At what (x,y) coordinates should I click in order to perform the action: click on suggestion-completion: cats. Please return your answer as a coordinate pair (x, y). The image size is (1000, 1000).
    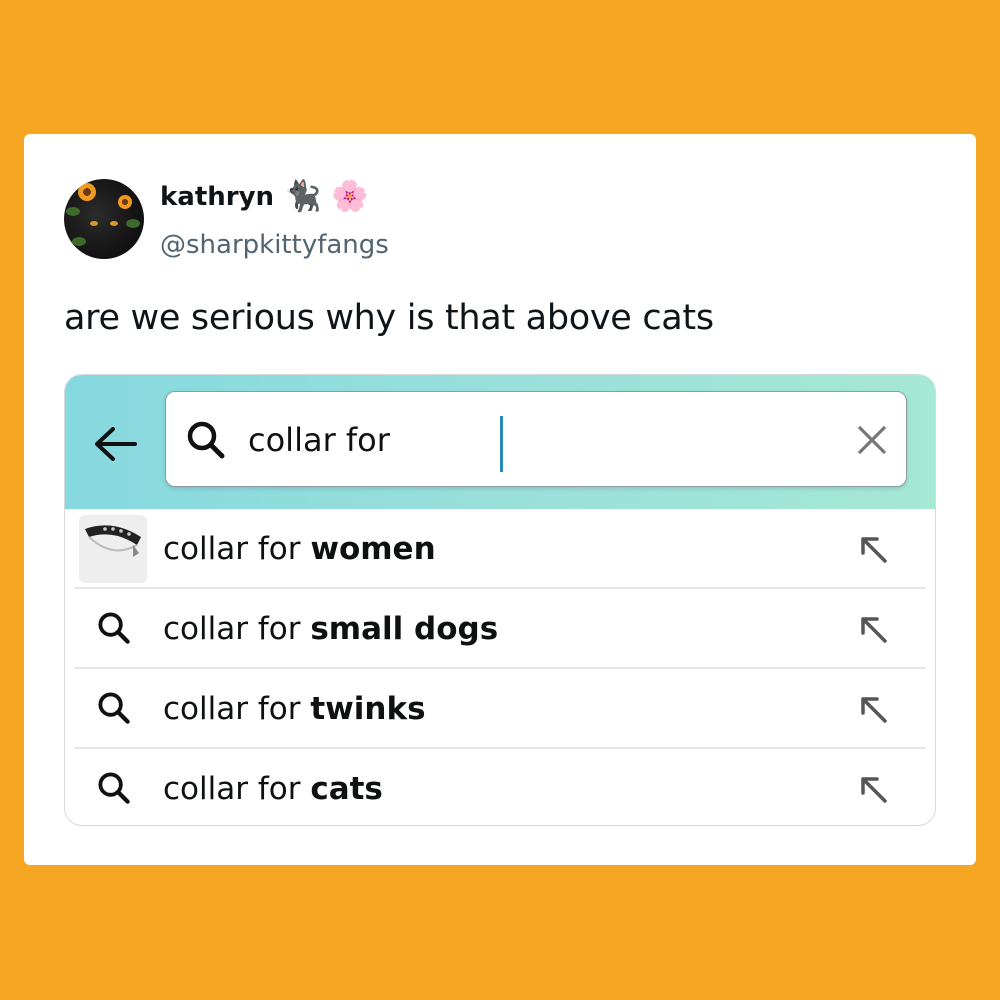
    Looking at the image, I should click on (346, 789).